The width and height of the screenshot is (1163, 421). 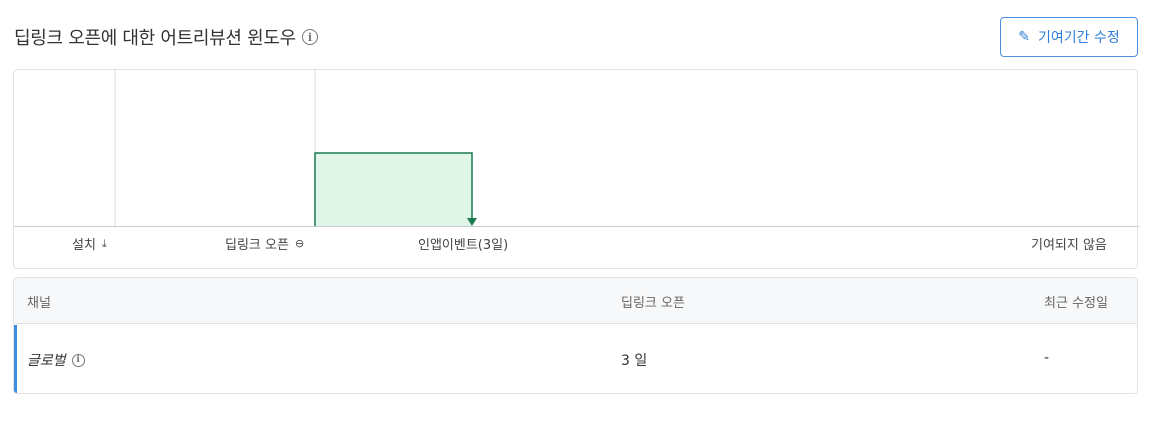 I want to click on edit-attribution-window-label: 기여기간 수정, so click(x=1079, y=38).